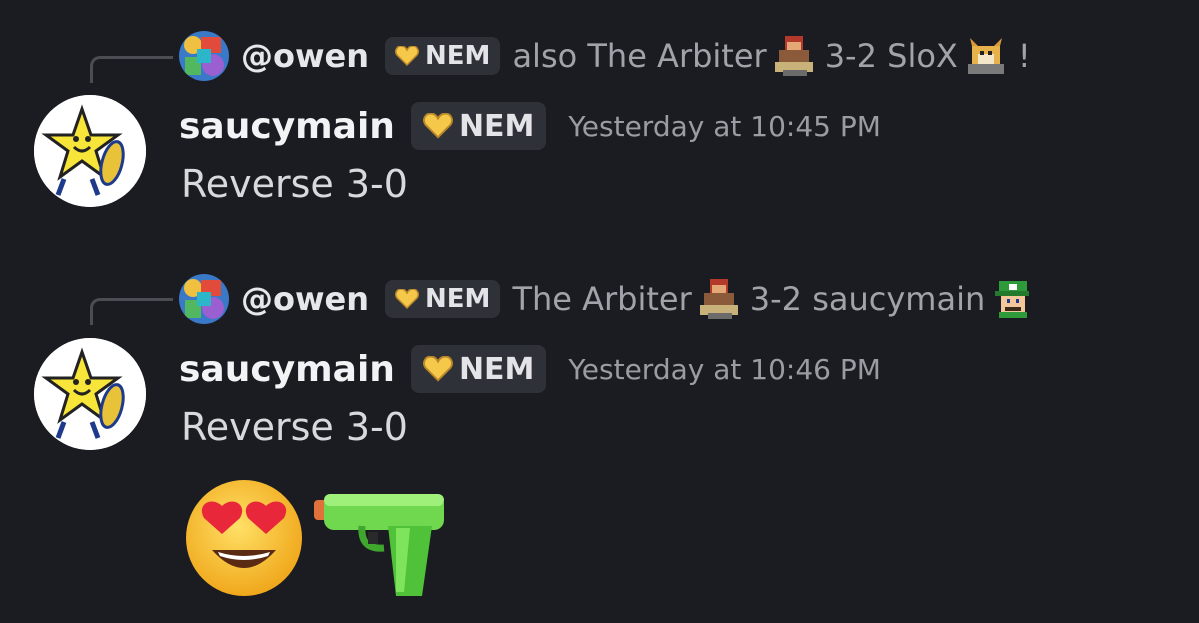  What do you see at coordinates (1013, 299) in the screenshot?
I see `luigi-emoji-icon` at bounding box center [1013, 299].